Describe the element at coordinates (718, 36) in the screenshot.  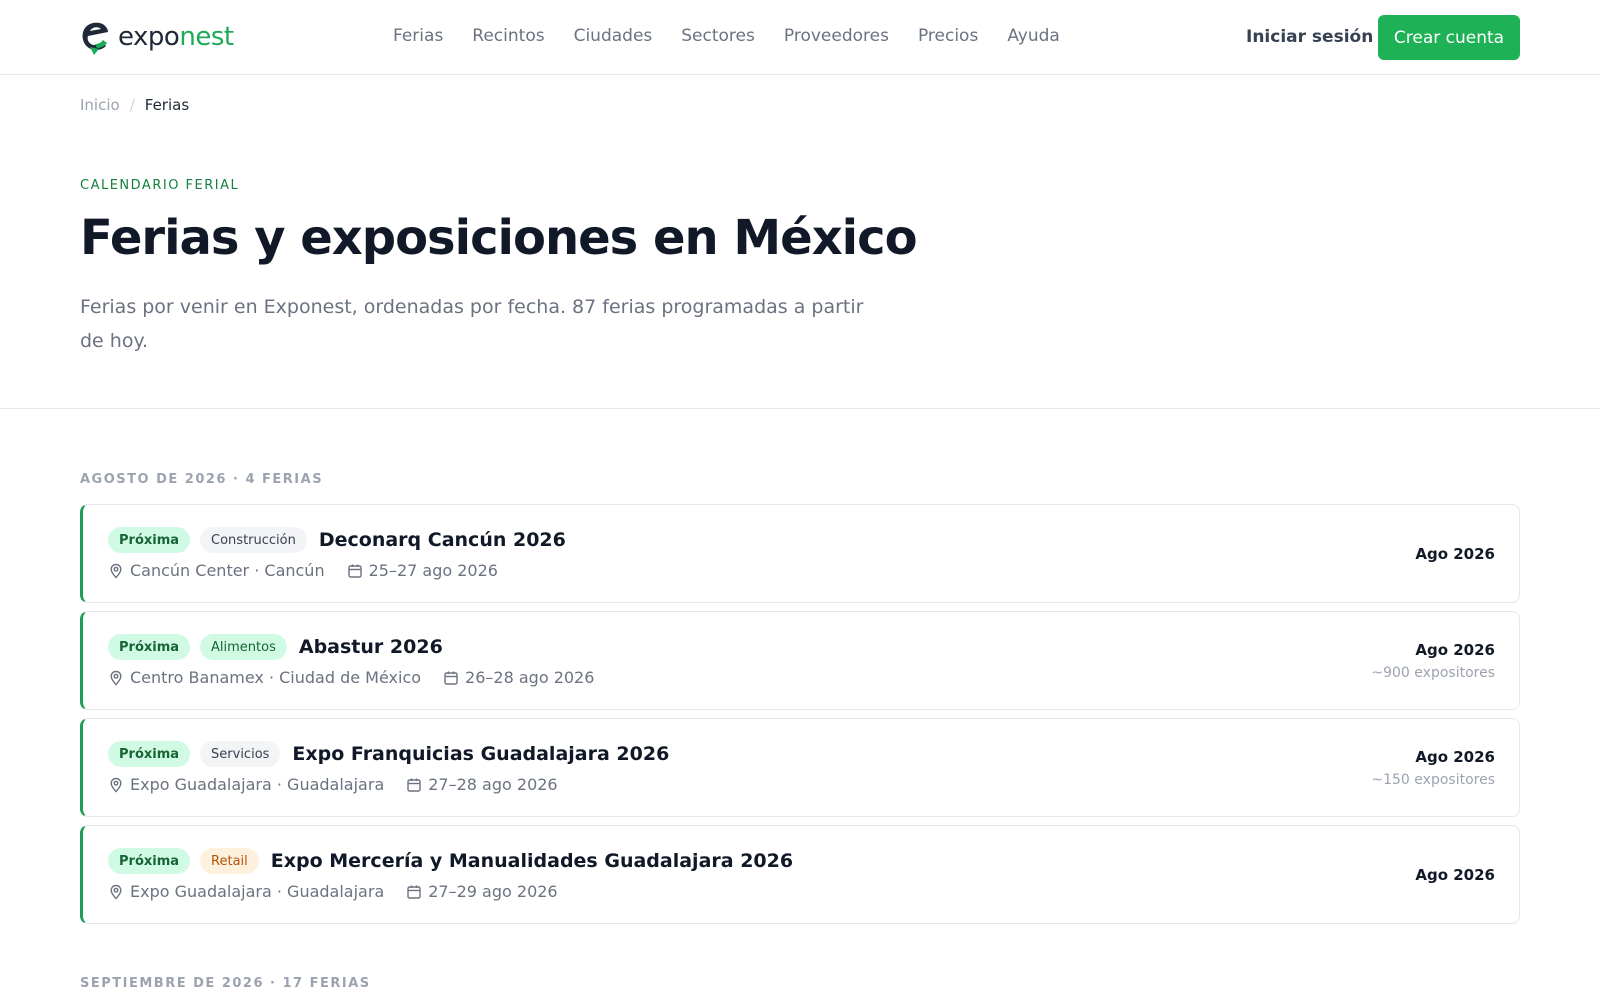
I see `nav-sectores: Sectores` at that location.